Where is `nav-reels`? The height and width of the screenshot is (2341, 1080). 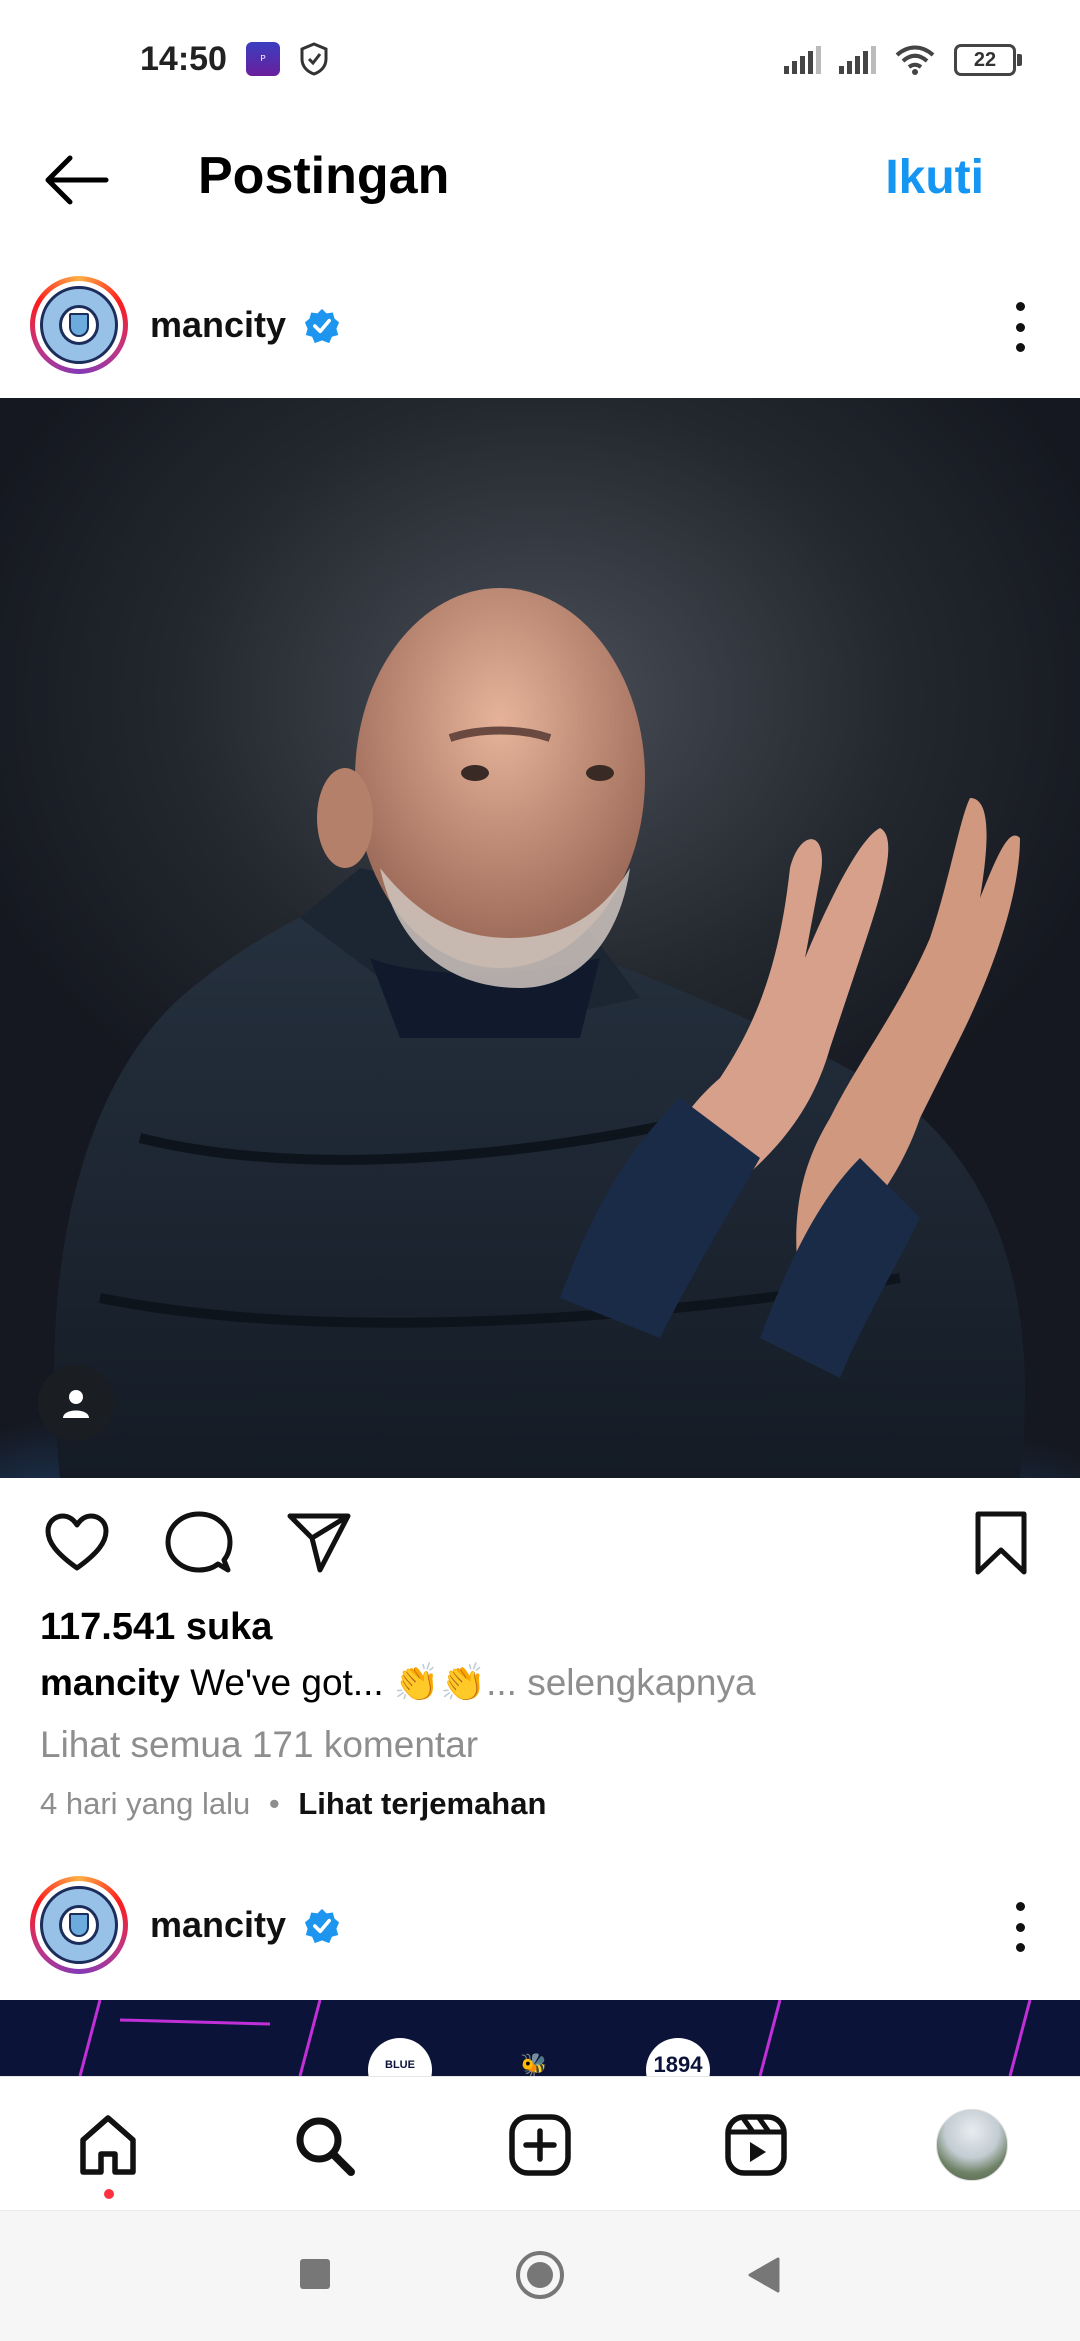 nav-reels is located at coordinates (756, 2145).